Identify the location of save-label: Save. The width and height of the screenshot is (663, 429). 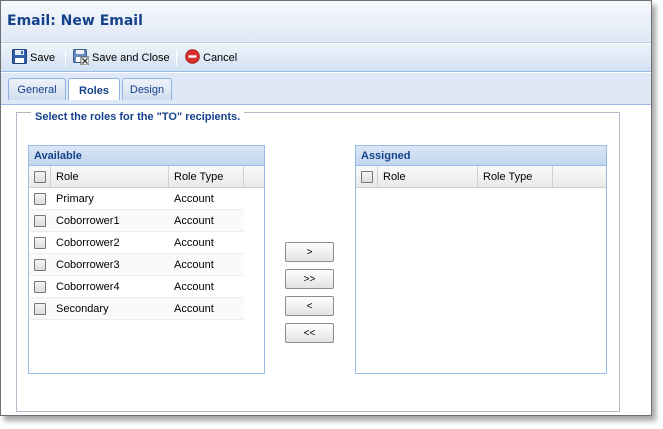
(43, 58).